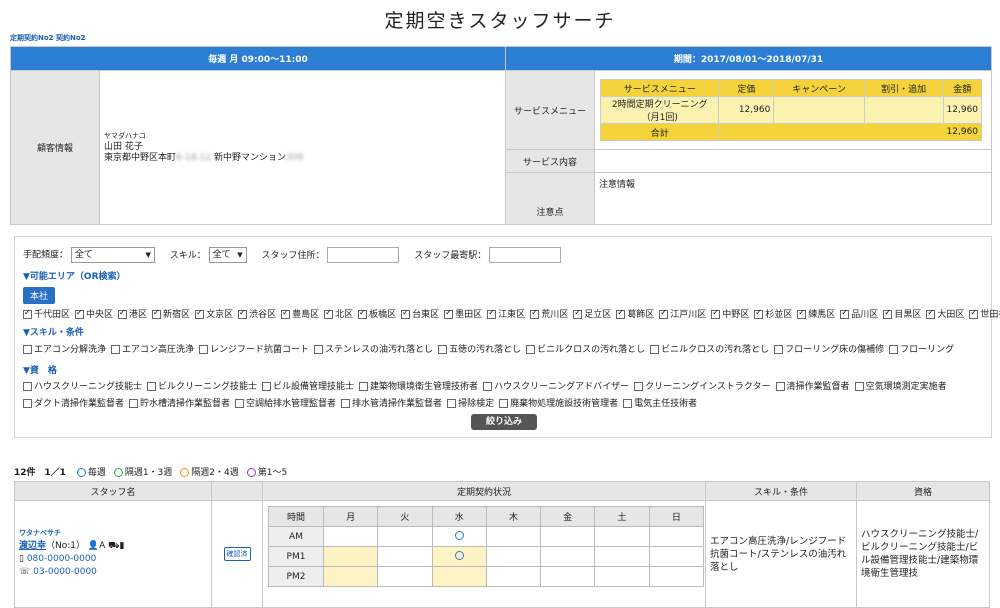 The image size is (1000, 608). I want to click on area-checkbox: 足立区, so click(592, 313).